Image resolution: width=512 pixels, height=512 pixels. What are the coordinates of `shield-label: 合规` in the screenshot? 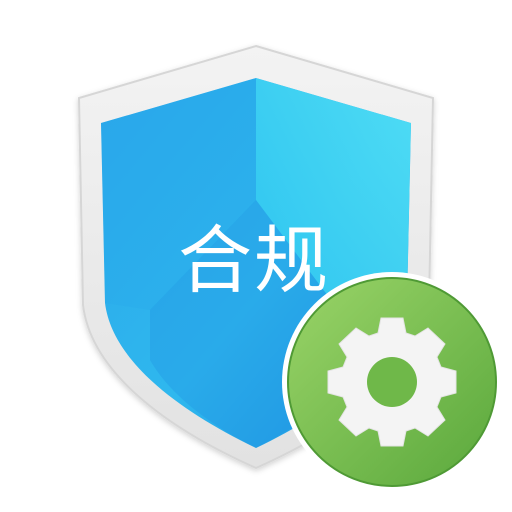 It's located at (254, 261).